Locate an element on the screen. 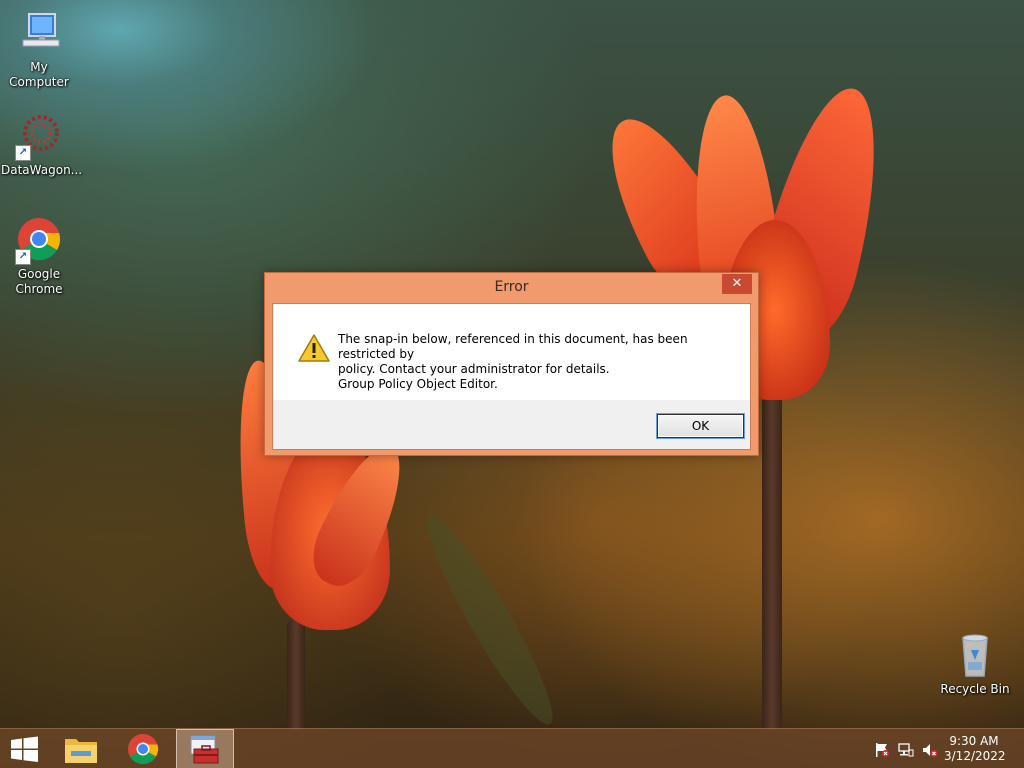  chrome-icon: ↗ is located at coordinates (39, 241).